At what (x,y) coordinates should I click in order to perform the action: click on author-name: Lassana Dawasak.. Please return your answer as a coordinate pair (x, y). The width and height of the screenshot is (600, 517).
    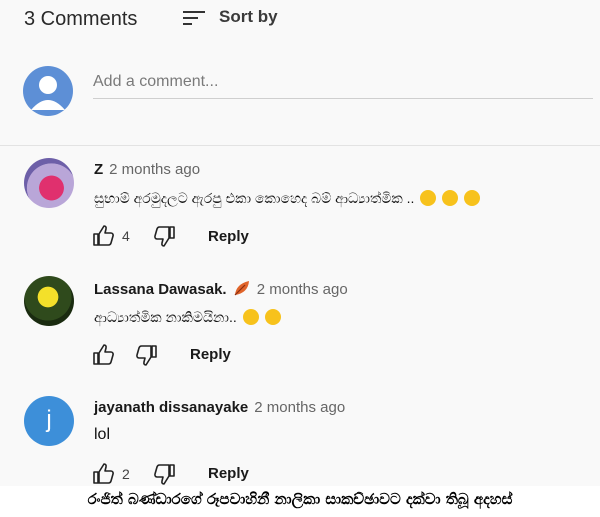
    Looking at the image, I should click on (160, 289).